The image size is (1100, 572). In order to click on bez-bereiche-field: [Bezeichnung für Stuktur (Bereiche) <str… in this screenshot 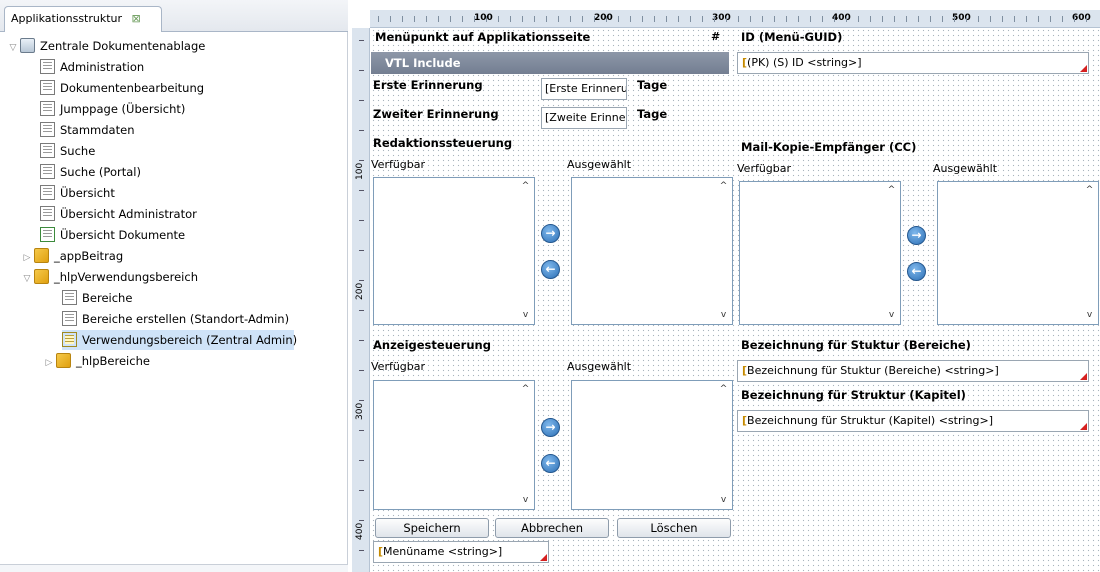, I will do `click(913, 371)`.